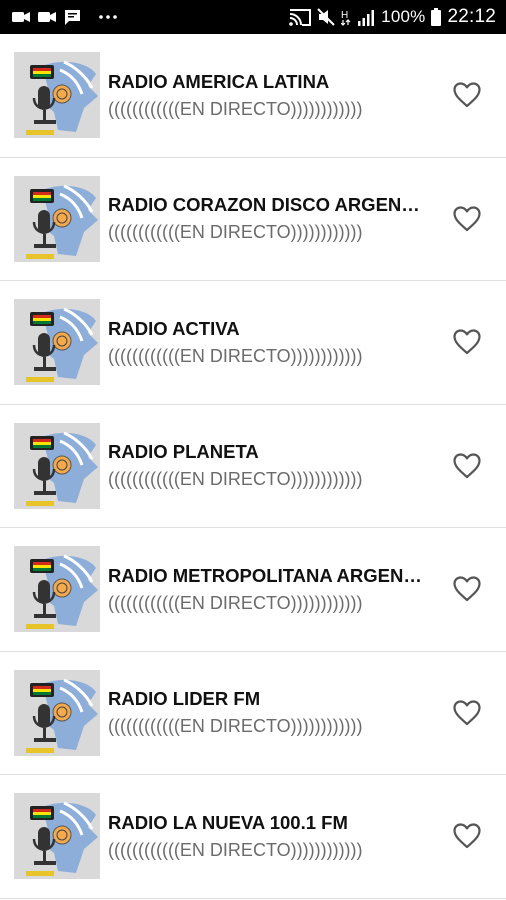  What do you see at coordinates (184, 699) in the screenshot?
I see `station-name: RADIO LIDER FM` at bounding box center [184, 699].